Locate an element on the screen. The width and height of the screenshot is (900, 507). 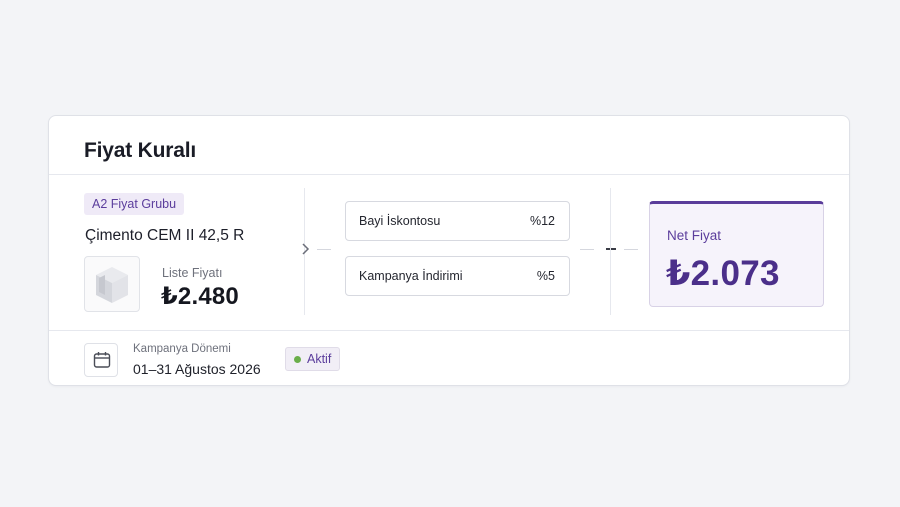
campaign-period-label: Kampanya Dönemi is located at coordinates (182, 349).